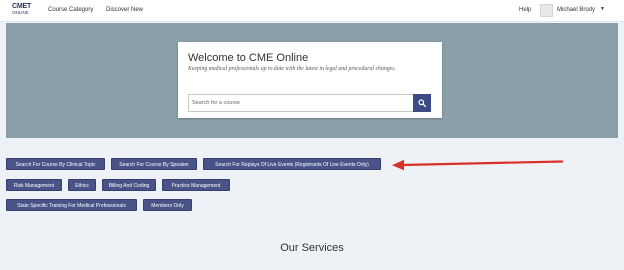  Describe the element at coordinates (70, 10) in the screenshot. I see `nav-course-category: Course Category` at that location.